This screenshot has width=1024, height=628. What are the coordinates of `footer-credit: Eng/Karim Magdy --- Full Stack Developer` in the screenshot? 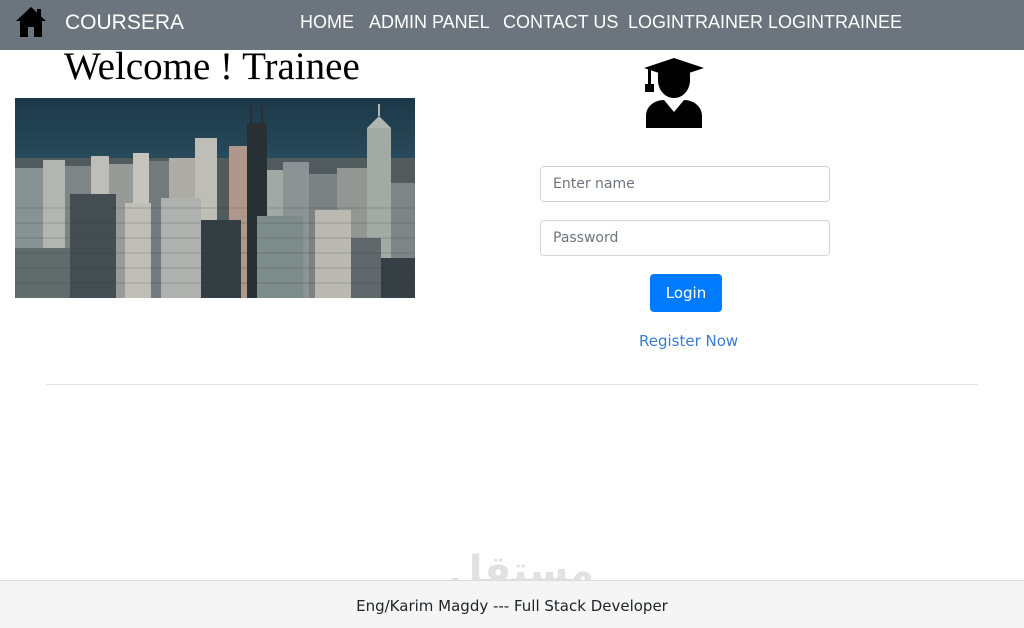 It's located at (512, 606).